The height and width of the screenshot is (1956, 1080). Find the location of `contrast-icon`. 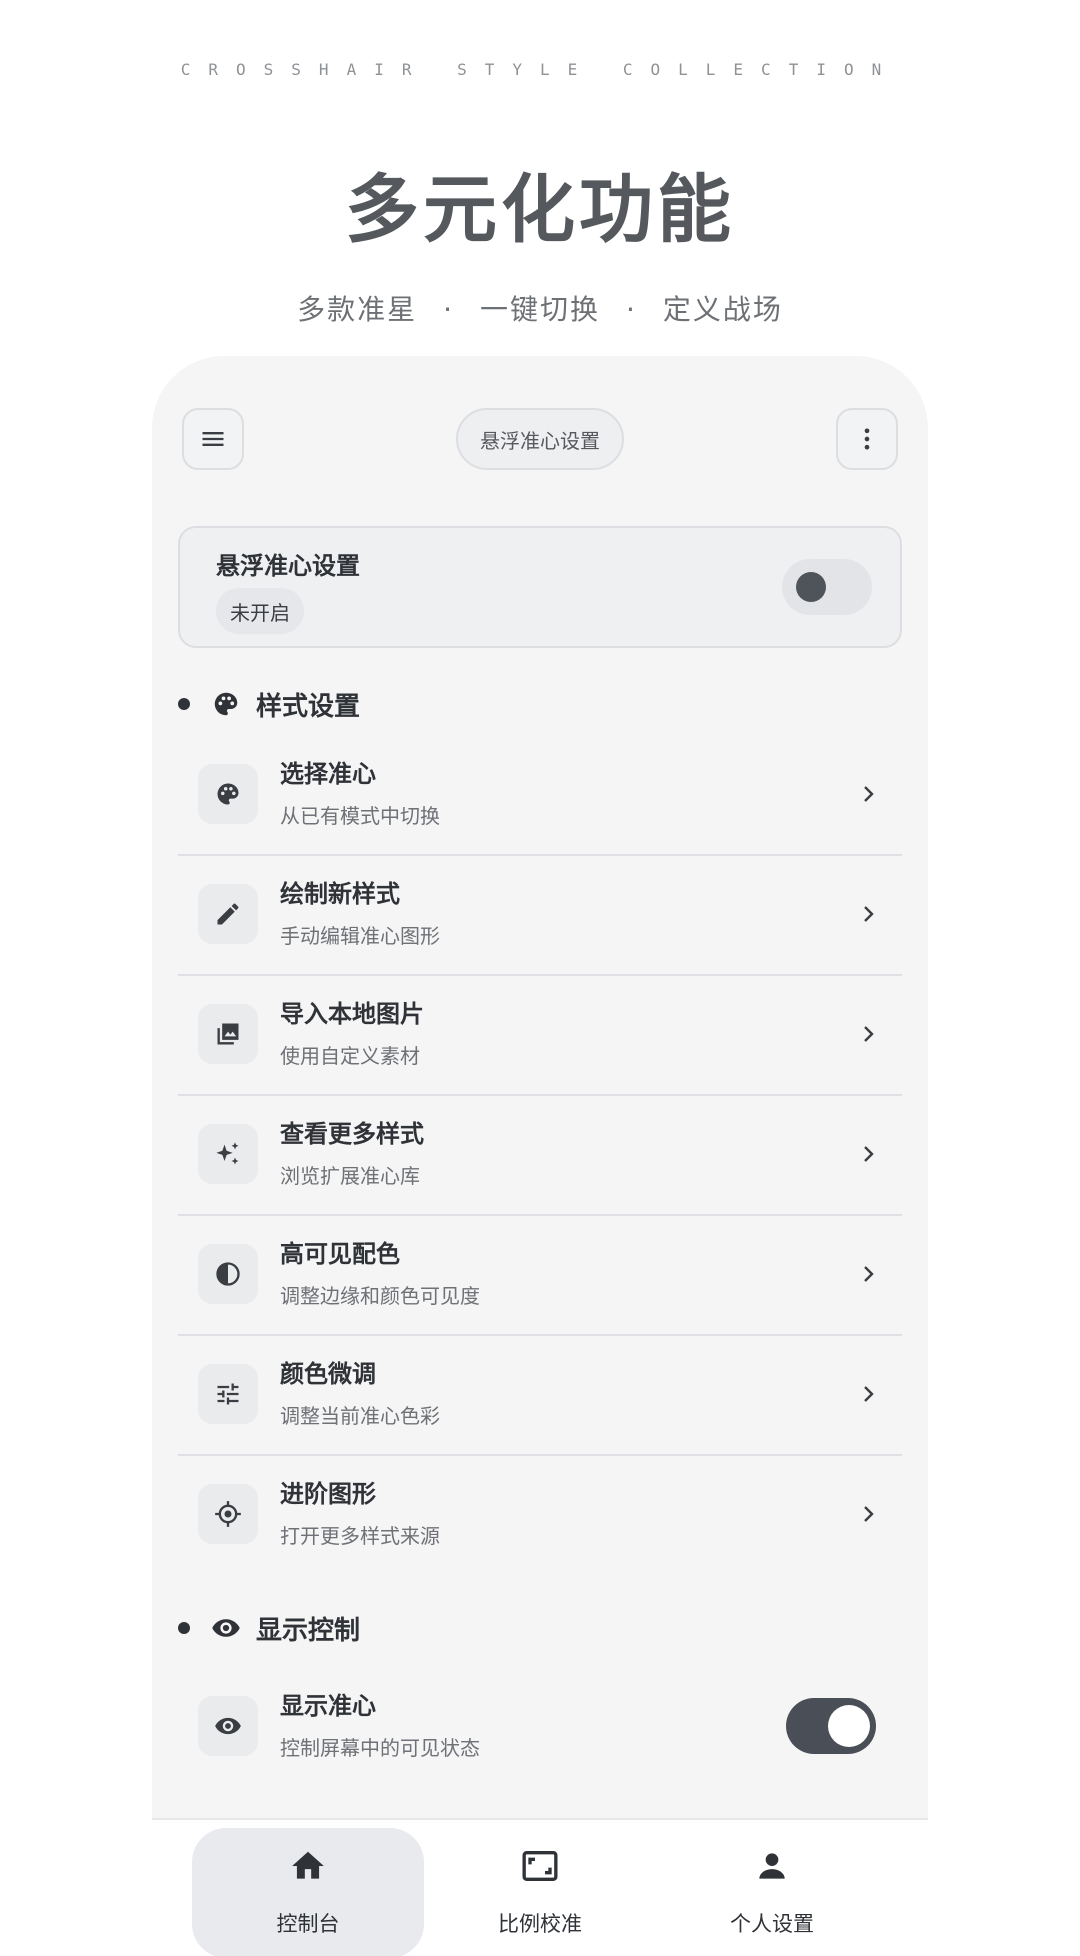

contrast-icon is located at coordinates (228, 1274).